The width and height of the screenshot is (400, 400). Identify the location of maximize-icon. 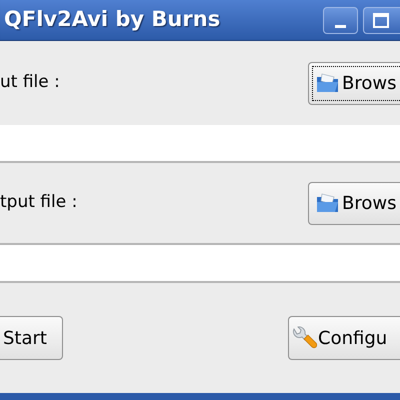
(381, 20).